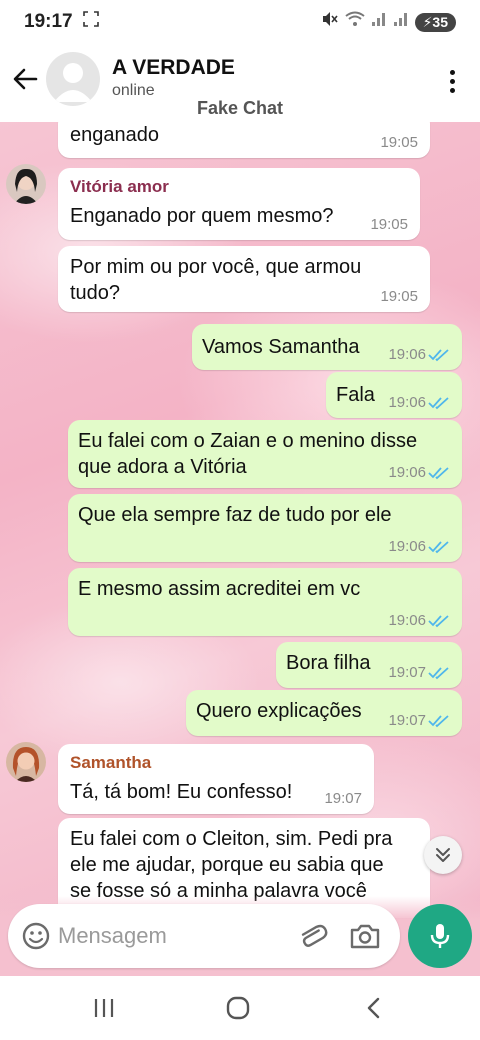 The width and height of the screenshot is (480, 1040). I want to click on nav-recents-icon, so click(104, 1008).